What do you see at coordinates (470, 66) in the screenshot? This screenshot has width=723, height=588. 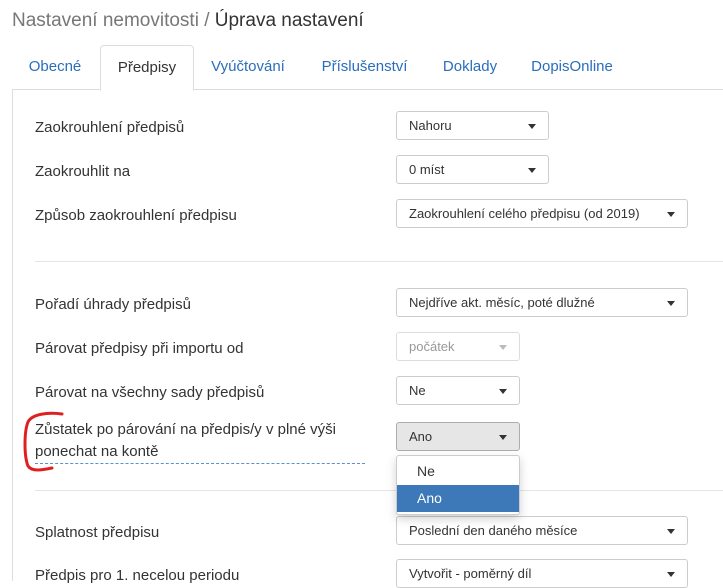 I see `tab-doklady: Doklady` at bounding box center [470, 66].